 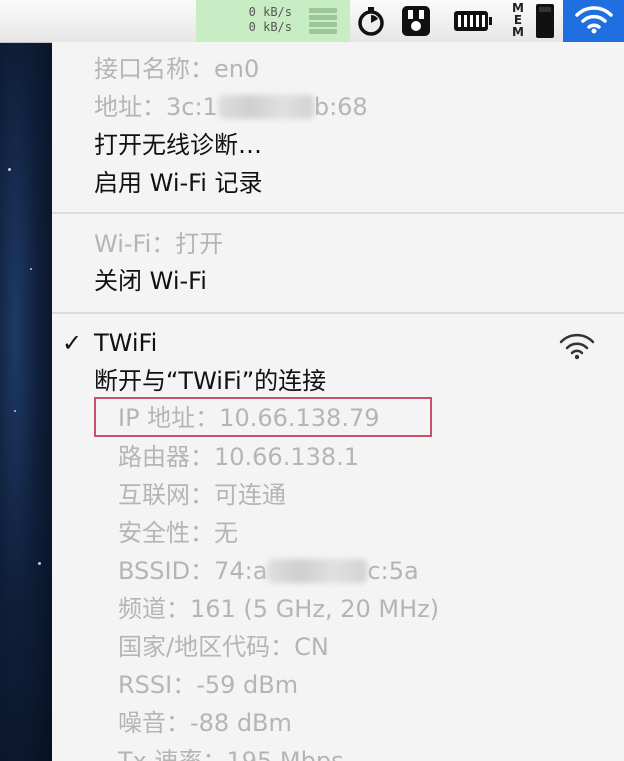 I want to click on bssid: BSSID：74:a c:5a, so click(x=268, y=571).